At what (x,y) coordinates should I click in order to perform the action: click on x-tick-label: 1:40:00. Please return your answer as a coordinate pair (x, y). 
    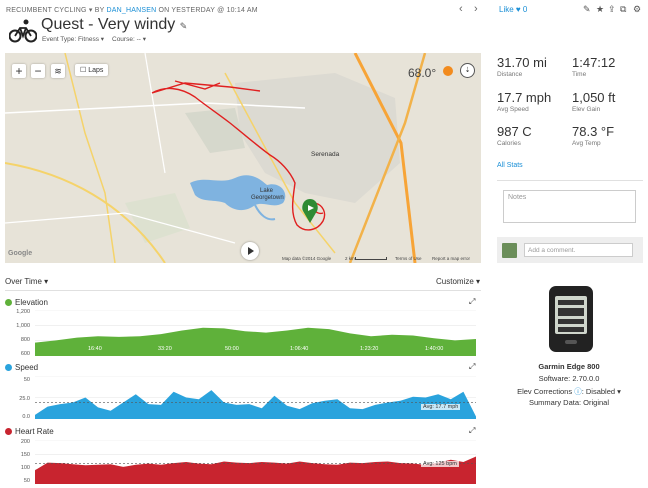
    Looking at the image, I should click on (434, 349).